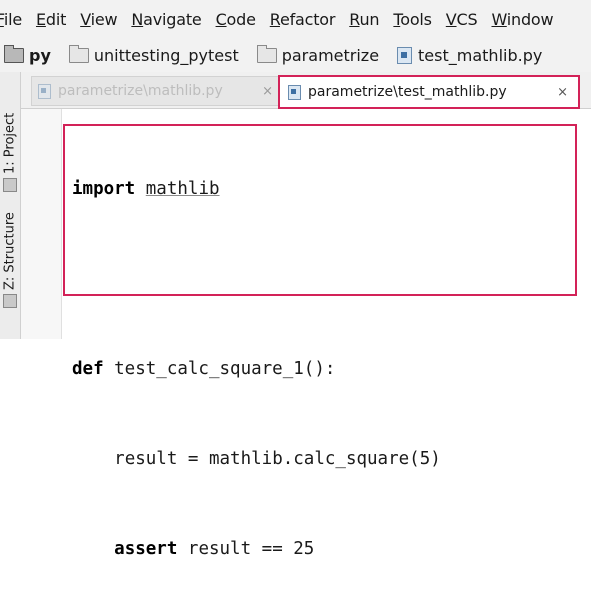  Describe the element at coordinates (166, 55) in the screenshot. I see `breadcrumb-label: unittesting_pytest` at that location.